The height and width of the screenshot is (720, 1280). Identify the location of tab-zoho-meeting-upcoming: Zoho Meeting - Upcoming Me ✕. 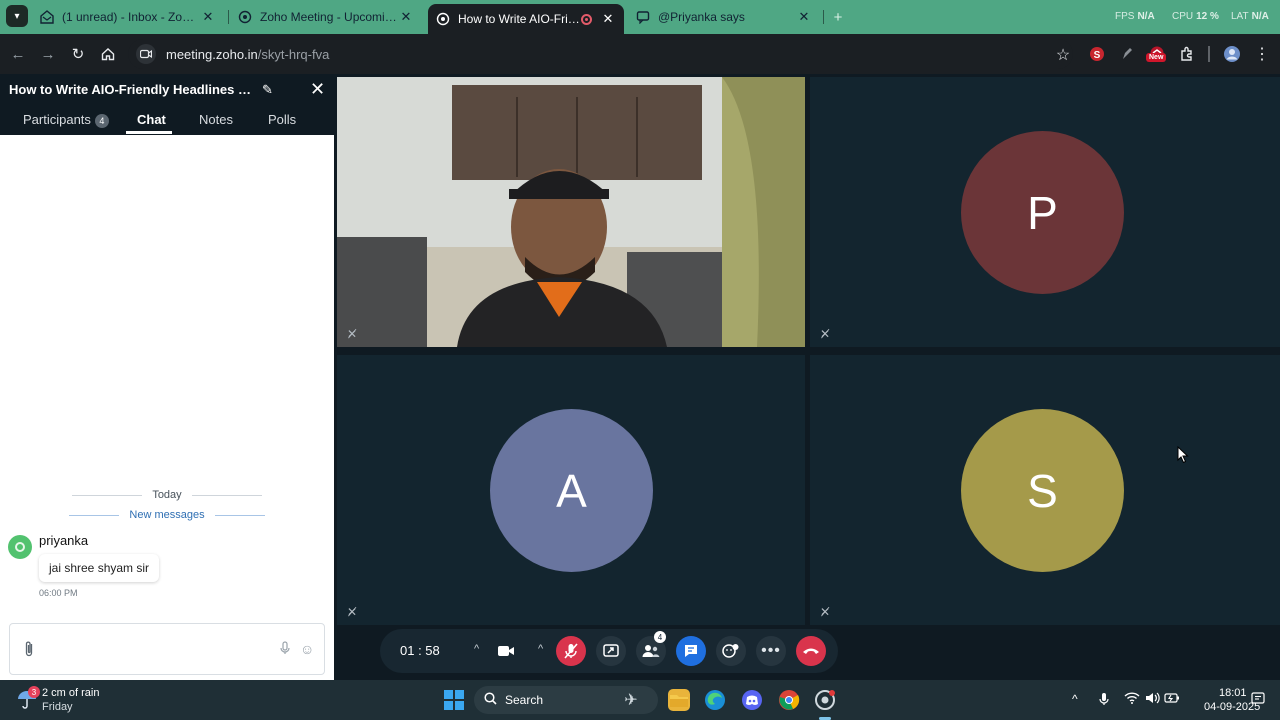
(326, 17).